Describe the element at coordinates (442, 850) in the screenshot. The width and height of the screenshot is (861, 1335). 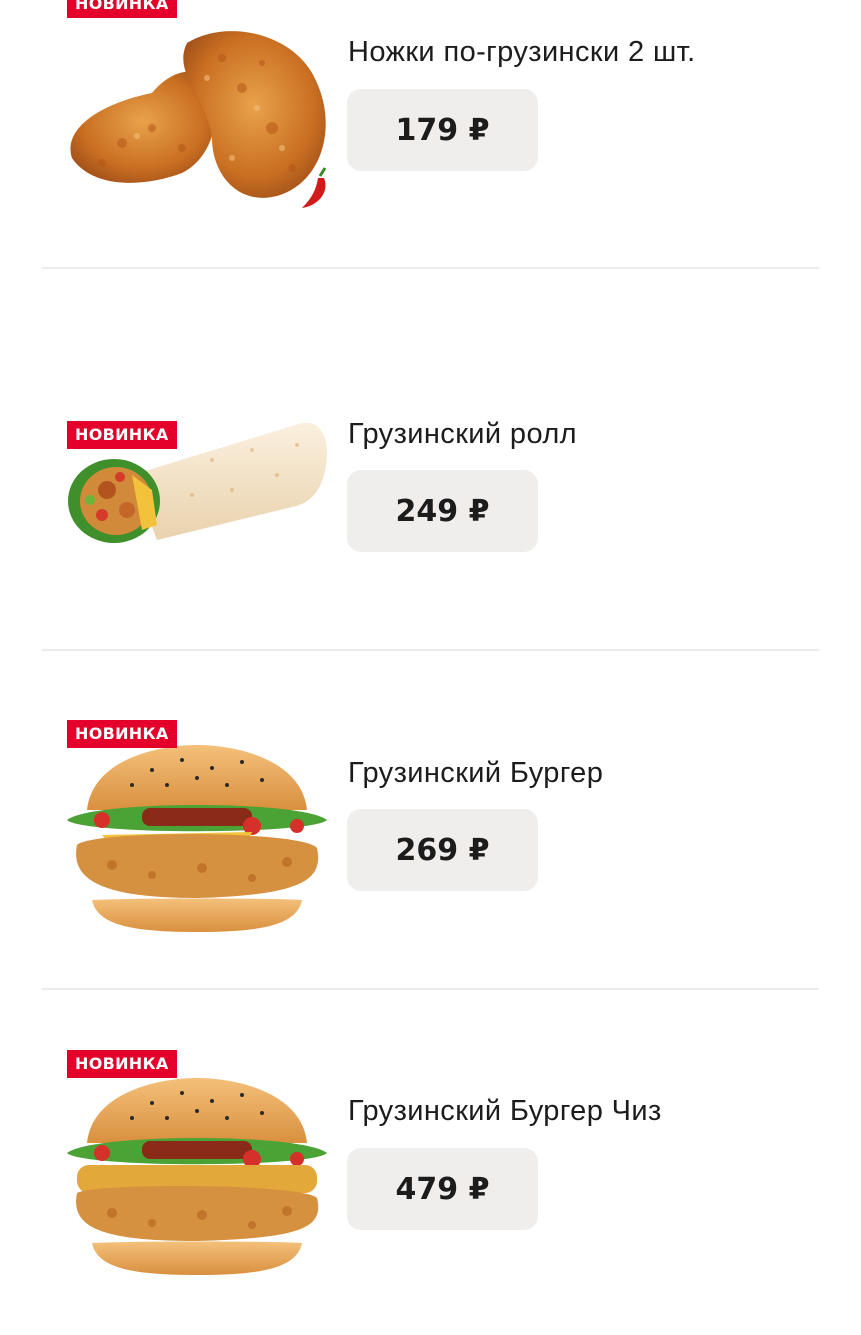
I see `price-button: 269 ₽` at that location.